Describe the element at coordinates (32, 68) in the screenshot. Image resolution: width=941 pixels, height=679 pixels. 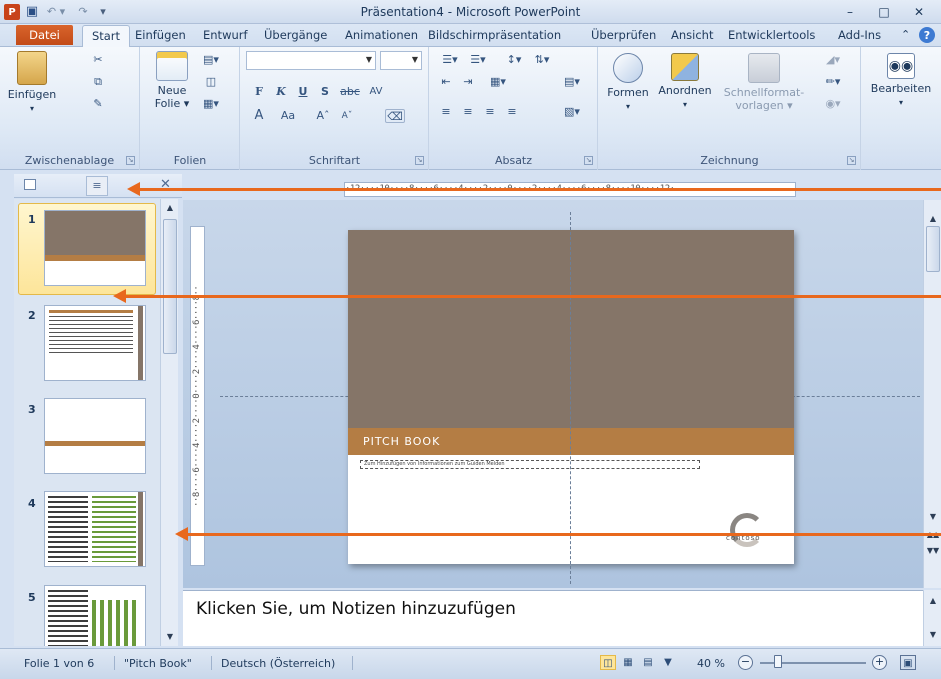
I see `paste-icon` at that location.